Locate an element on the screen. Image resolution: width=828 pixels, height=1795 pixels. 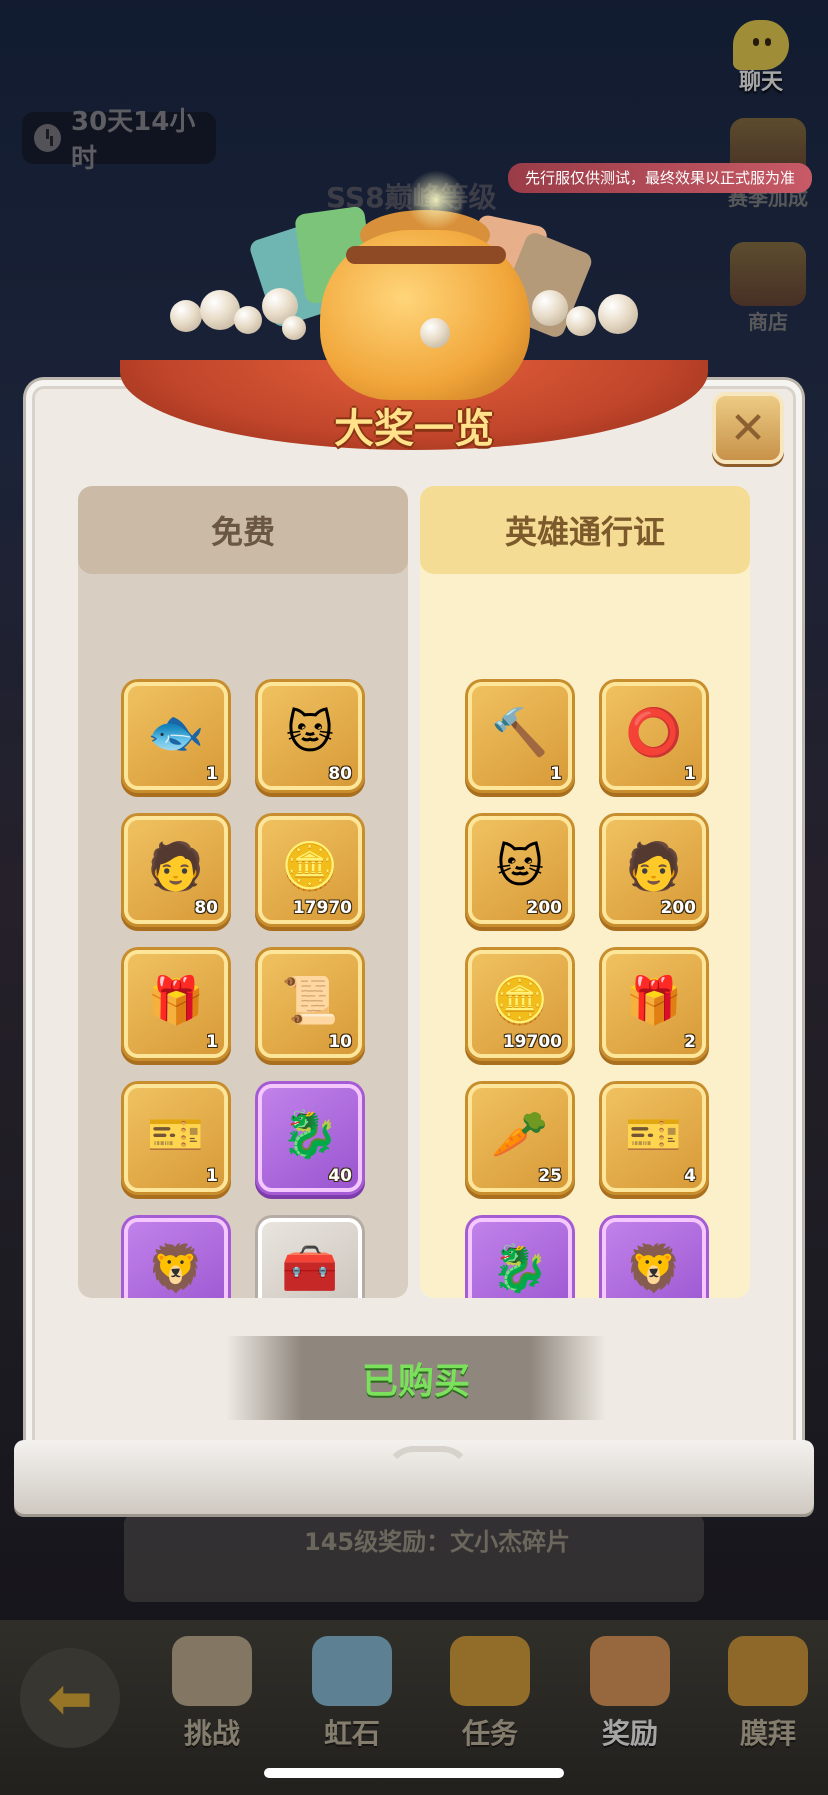
reward-item-fish: 🐟 1 is located at coordinates (176, 736).